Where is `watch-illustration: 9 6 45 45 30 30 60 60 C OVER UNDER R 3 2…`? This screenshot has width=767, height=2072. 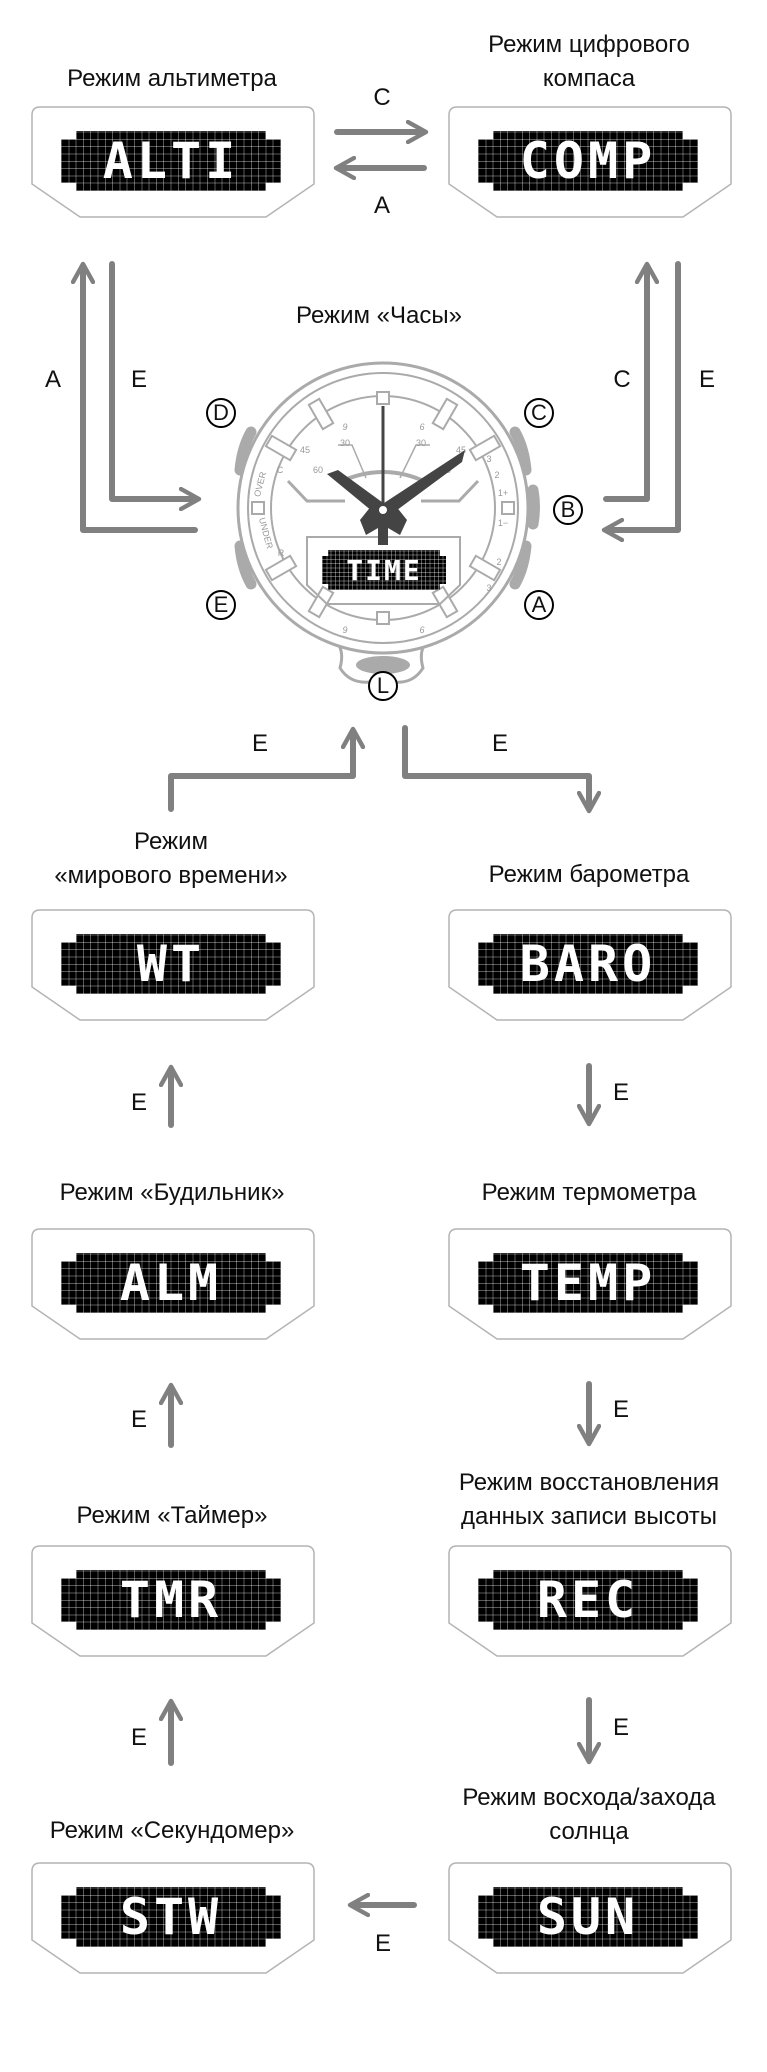
watch-illustration: 9 6 45 45 30 30 60 60 C OVER UNDER R 3 2… is located at coordinates (387, 522).